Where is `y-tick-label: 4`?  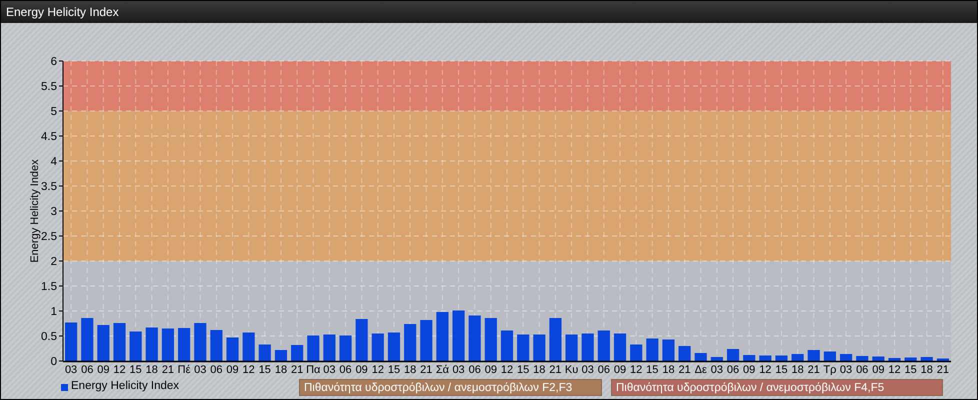 y-tick-label: 4 is located at coordinates (53, 162).